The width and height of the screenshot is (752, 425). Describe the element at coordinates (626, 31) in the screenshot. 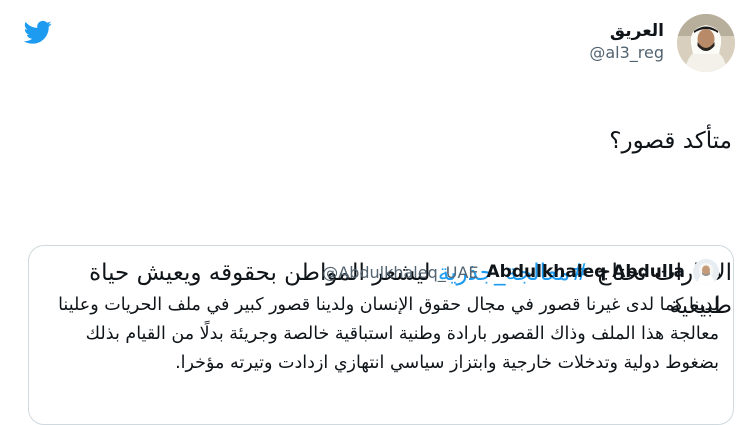

I see `author-name: العريق` at that location.